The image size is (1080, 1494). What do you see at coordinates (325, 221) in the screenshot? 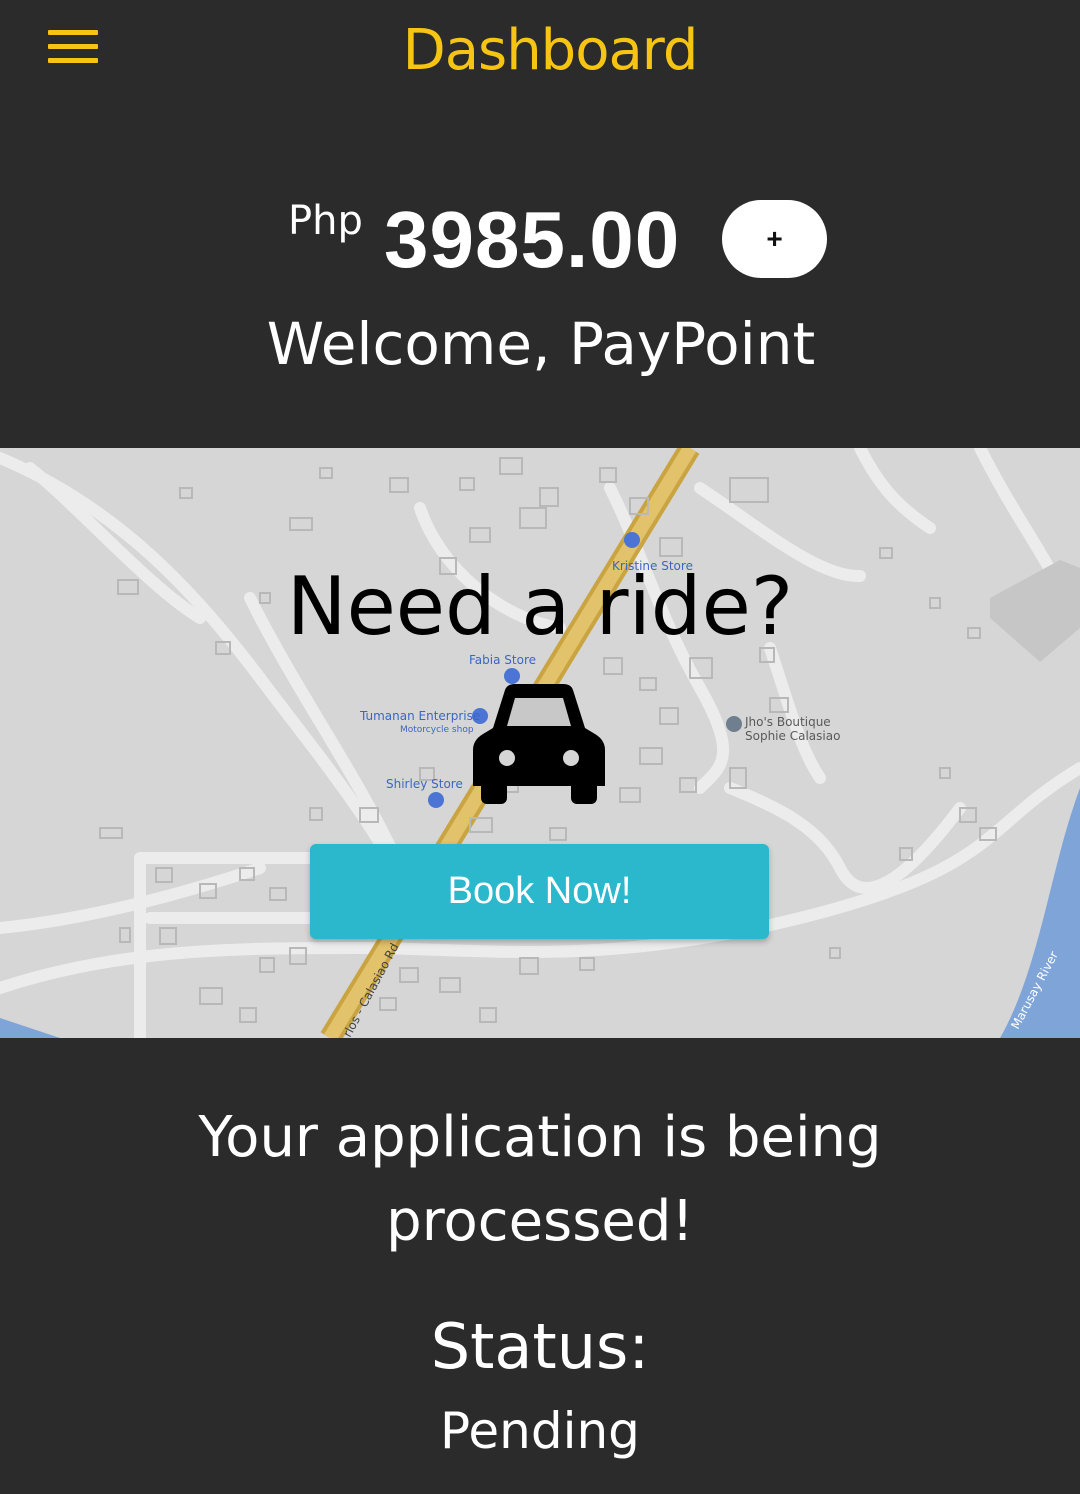
I see `currency-label: Php` at bounding box center [325, 221].